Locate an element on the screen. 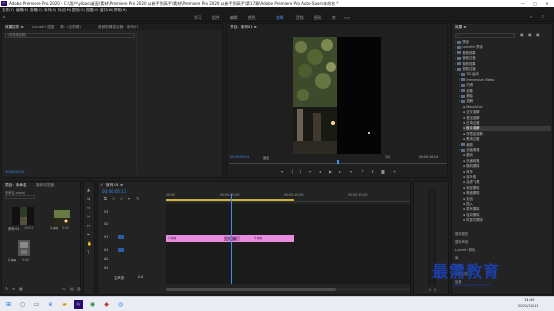 The image size is (554, 311). add-marker-icon: ▾ is located at coordinates (282, 171).